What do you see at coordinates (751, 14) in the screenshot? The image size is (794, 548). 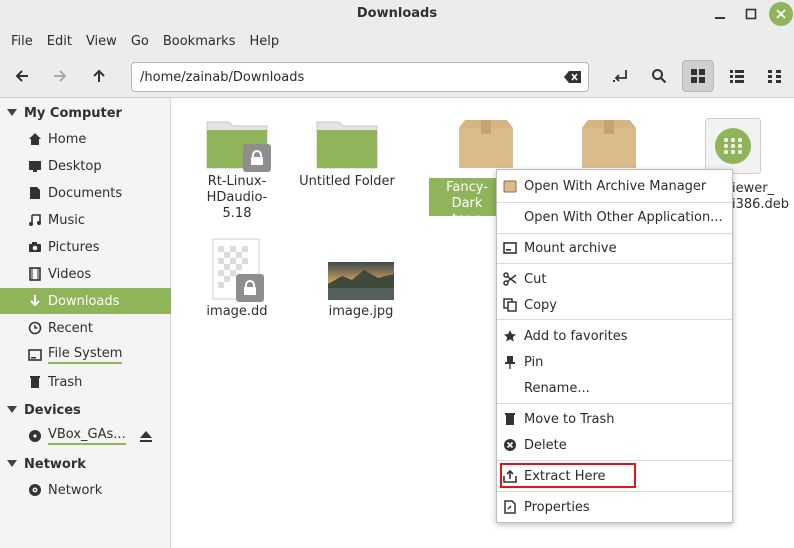 I see `maximize-button` at bounding box center [751, 14].